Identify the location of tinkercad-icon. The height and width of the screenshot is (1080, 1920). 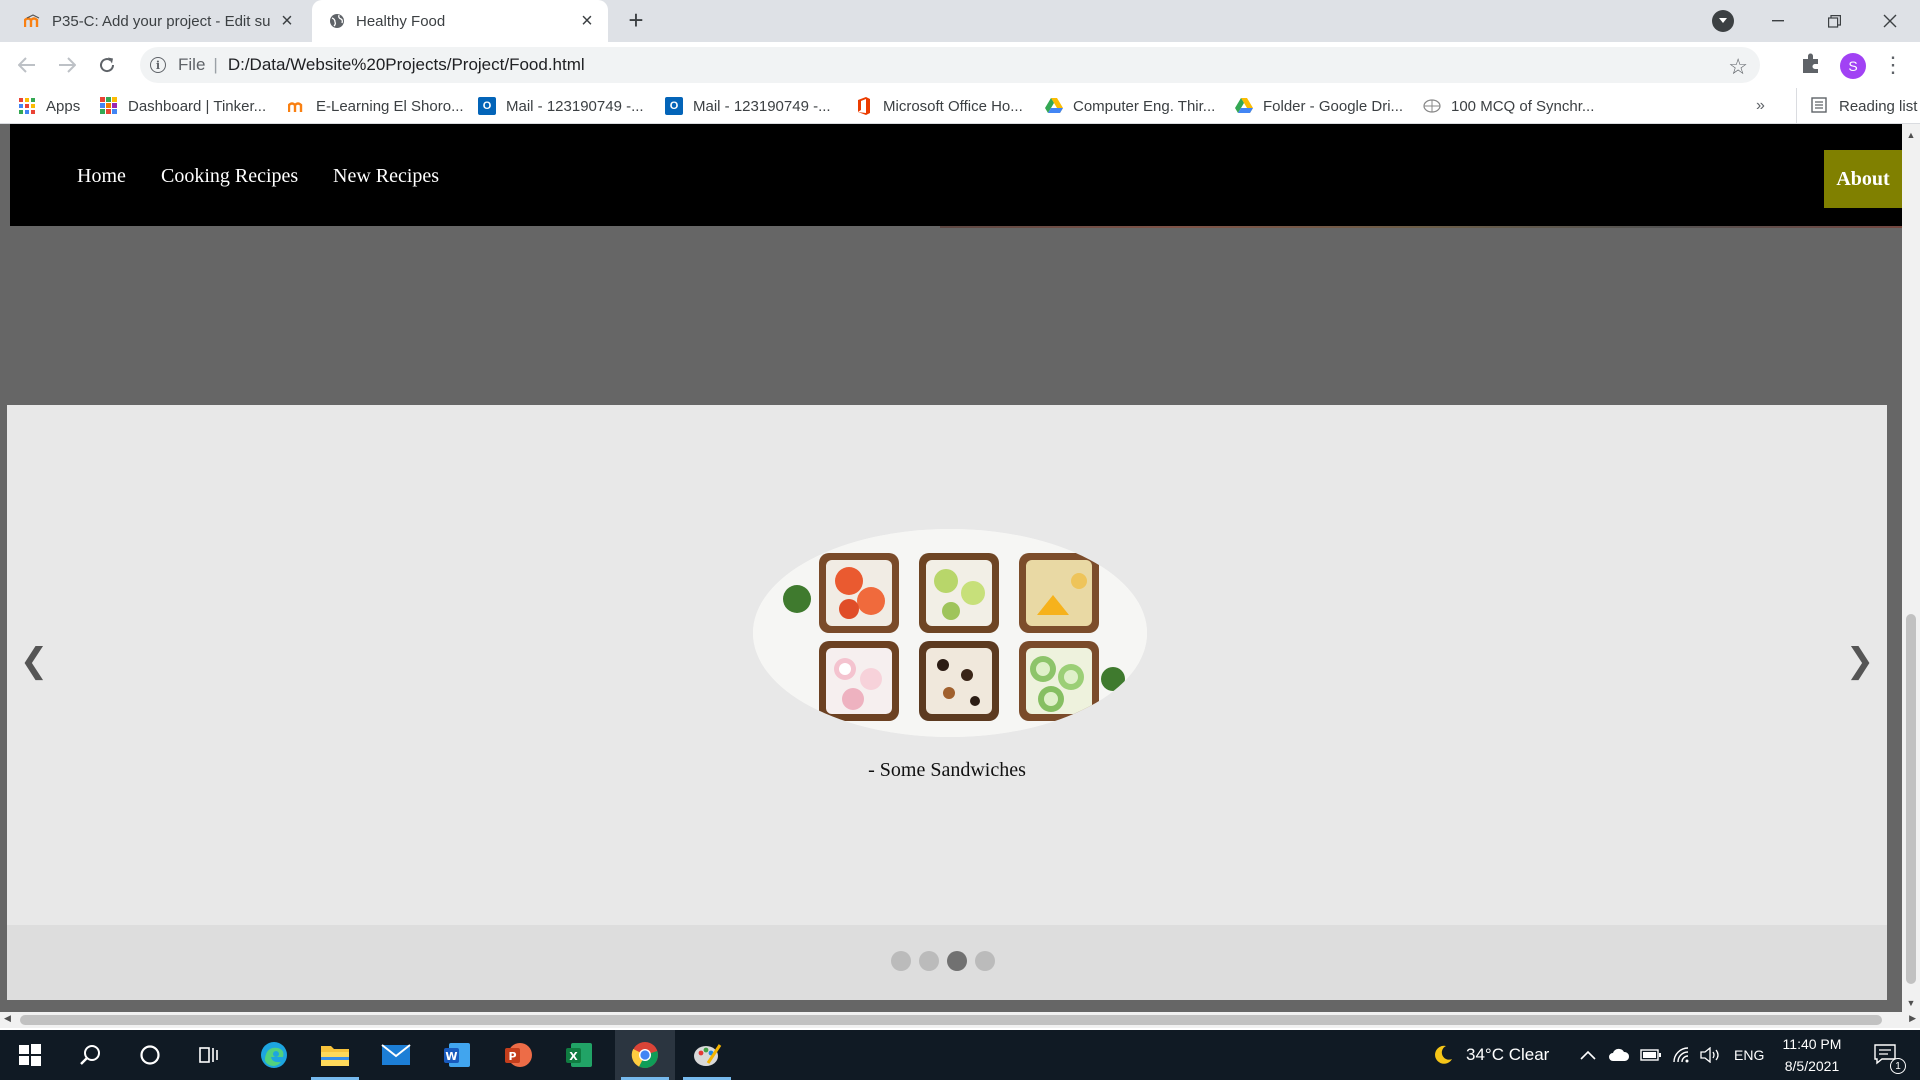
(109, 106).